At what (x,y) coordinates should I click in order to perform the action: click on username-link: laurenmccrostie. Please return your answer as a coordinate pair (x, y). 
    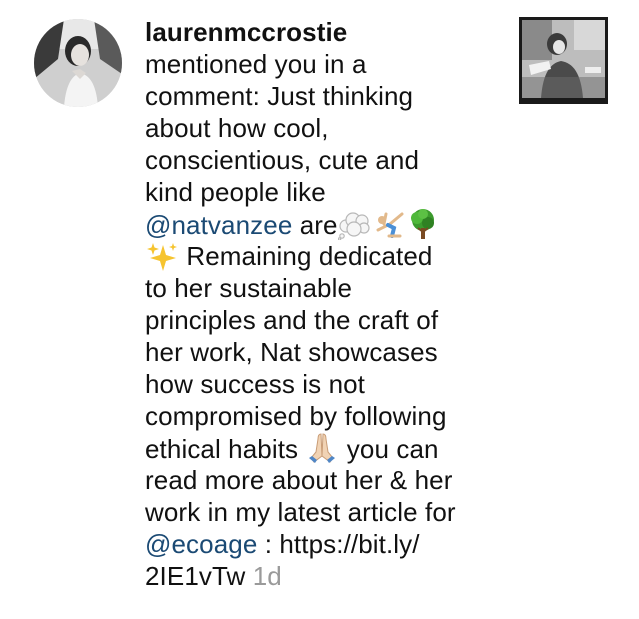
    Looking at the image, I should click on (246, 32).